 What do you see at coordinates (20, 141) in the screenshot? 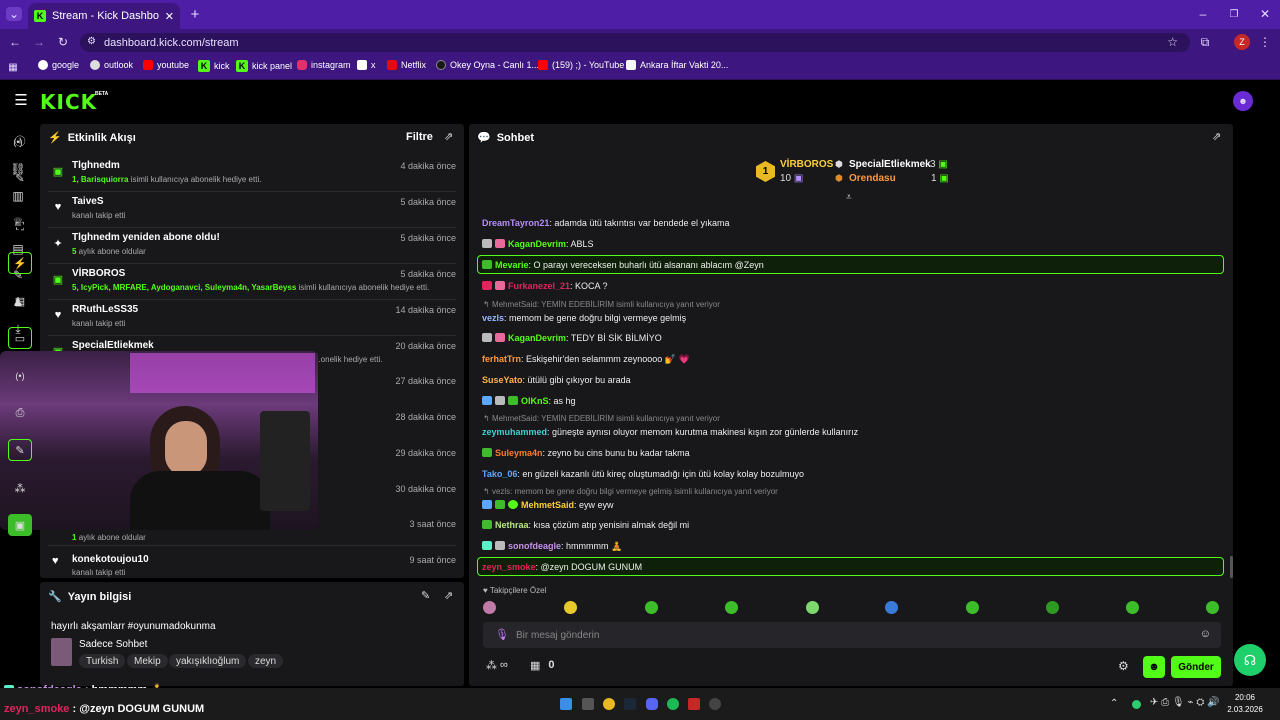
I see `info-icon: ⓘ` at bounding box center [20, 141].